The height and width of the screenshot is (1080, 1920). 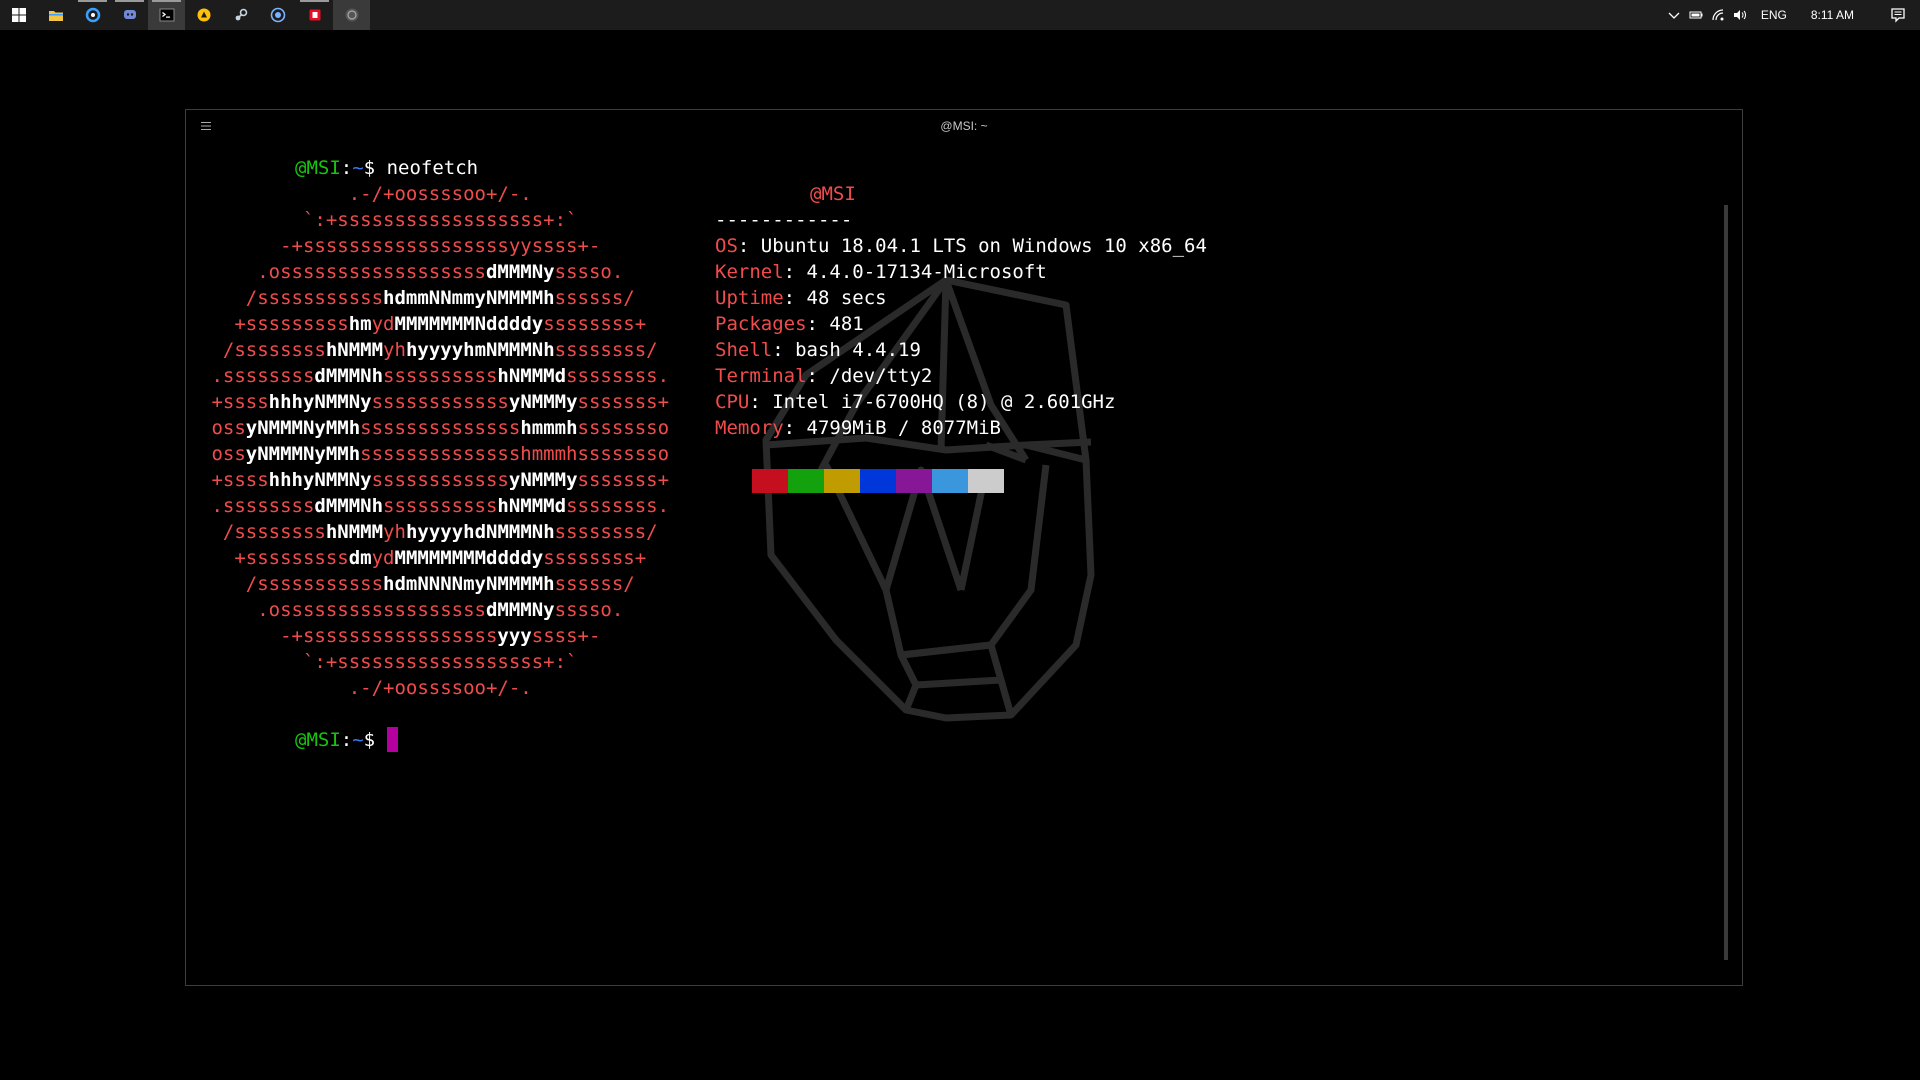 What do you see at coordinates (469, 324) in the screenshot?
I see `logo-segment: MMMMMMMNddddy` at bounding box center [469, 324].